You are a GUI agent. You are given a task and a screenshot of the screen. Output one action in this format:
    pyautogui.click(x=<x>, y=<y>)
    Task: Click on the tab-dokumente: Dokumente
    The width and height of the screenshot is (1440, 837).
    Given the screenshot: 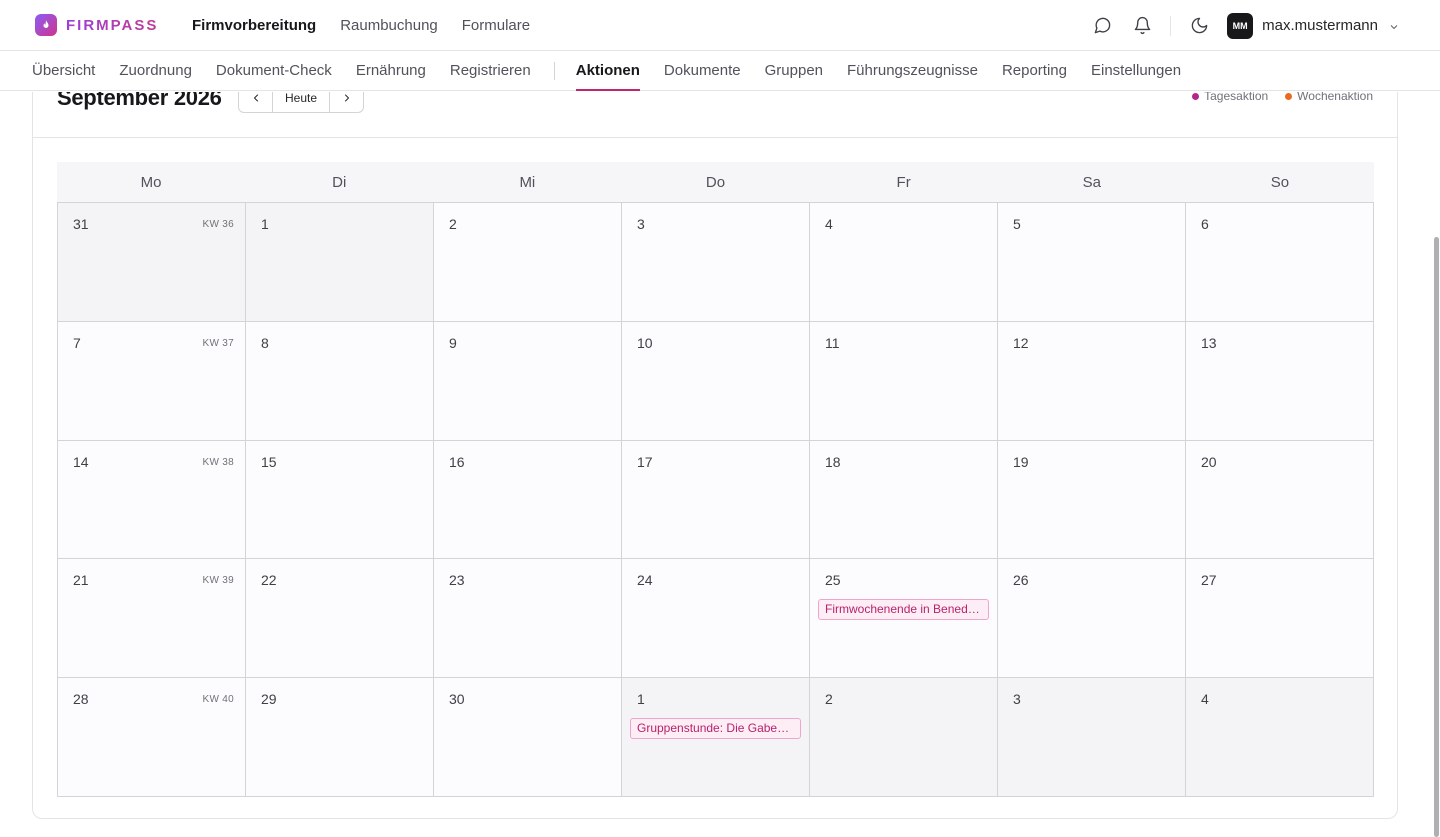 What is the action you would take?
    pyautogui.click(x=702, y=70)
    